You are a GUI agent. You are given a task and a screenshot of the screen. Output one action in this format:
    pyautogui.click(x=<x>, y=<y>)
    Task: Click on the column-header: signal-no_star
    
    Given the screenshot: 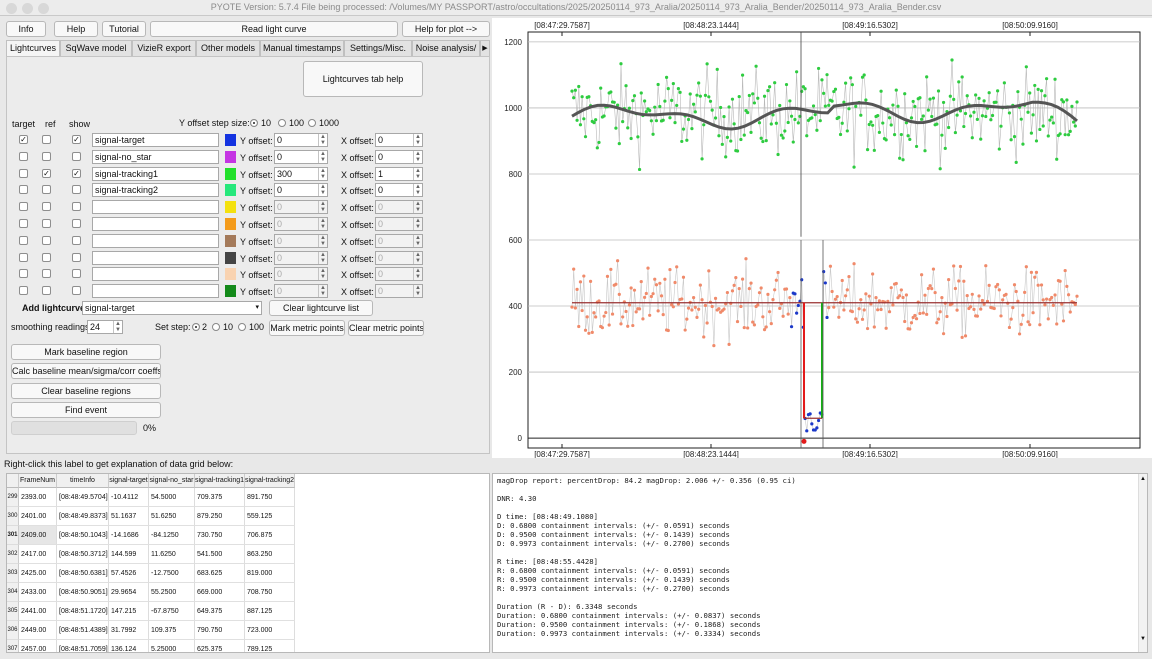 What is the action you would take?
    pyautogui.click(x=172, y=481)
    